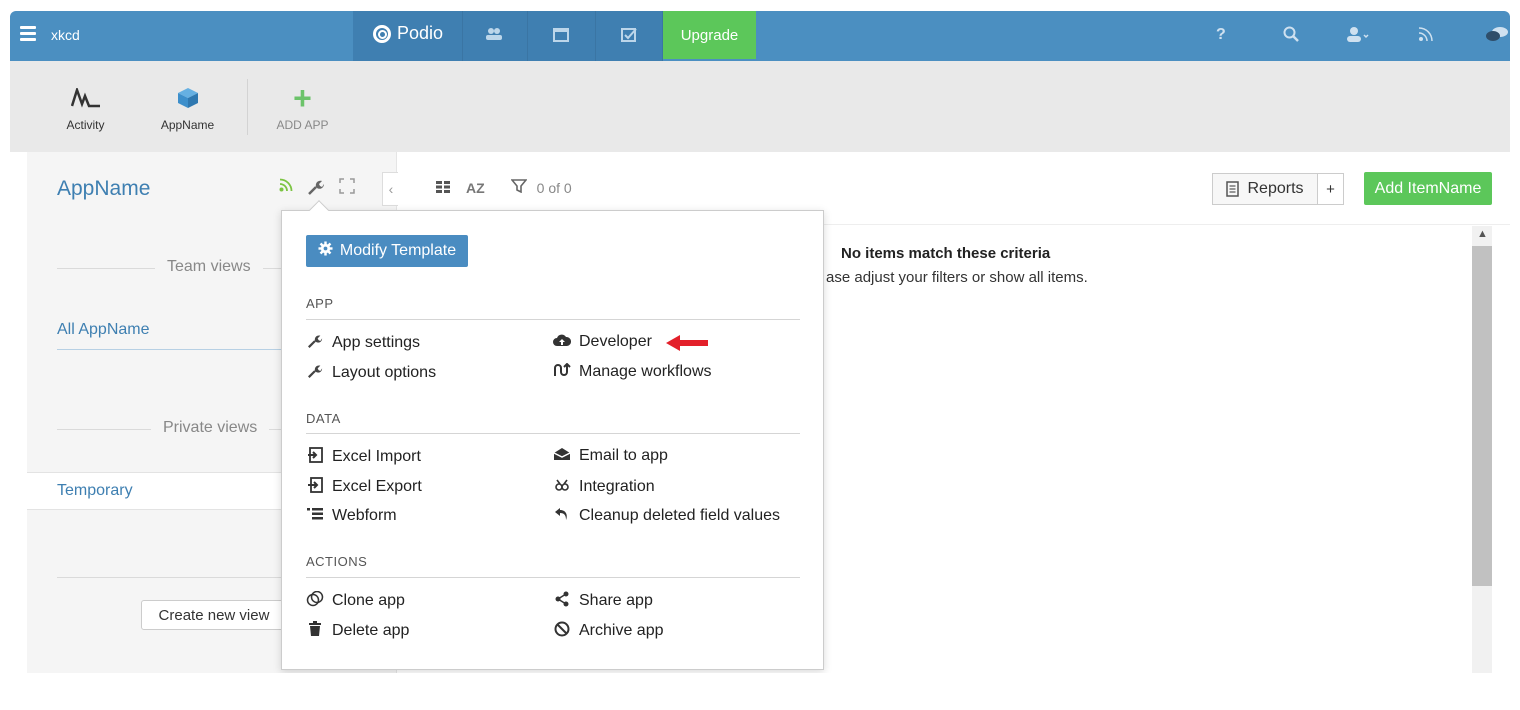 The image size is (1520, 710). I want to click on menu-cleanup-deleted-field-values: Cleanup deleted field values, so click(666, 516).